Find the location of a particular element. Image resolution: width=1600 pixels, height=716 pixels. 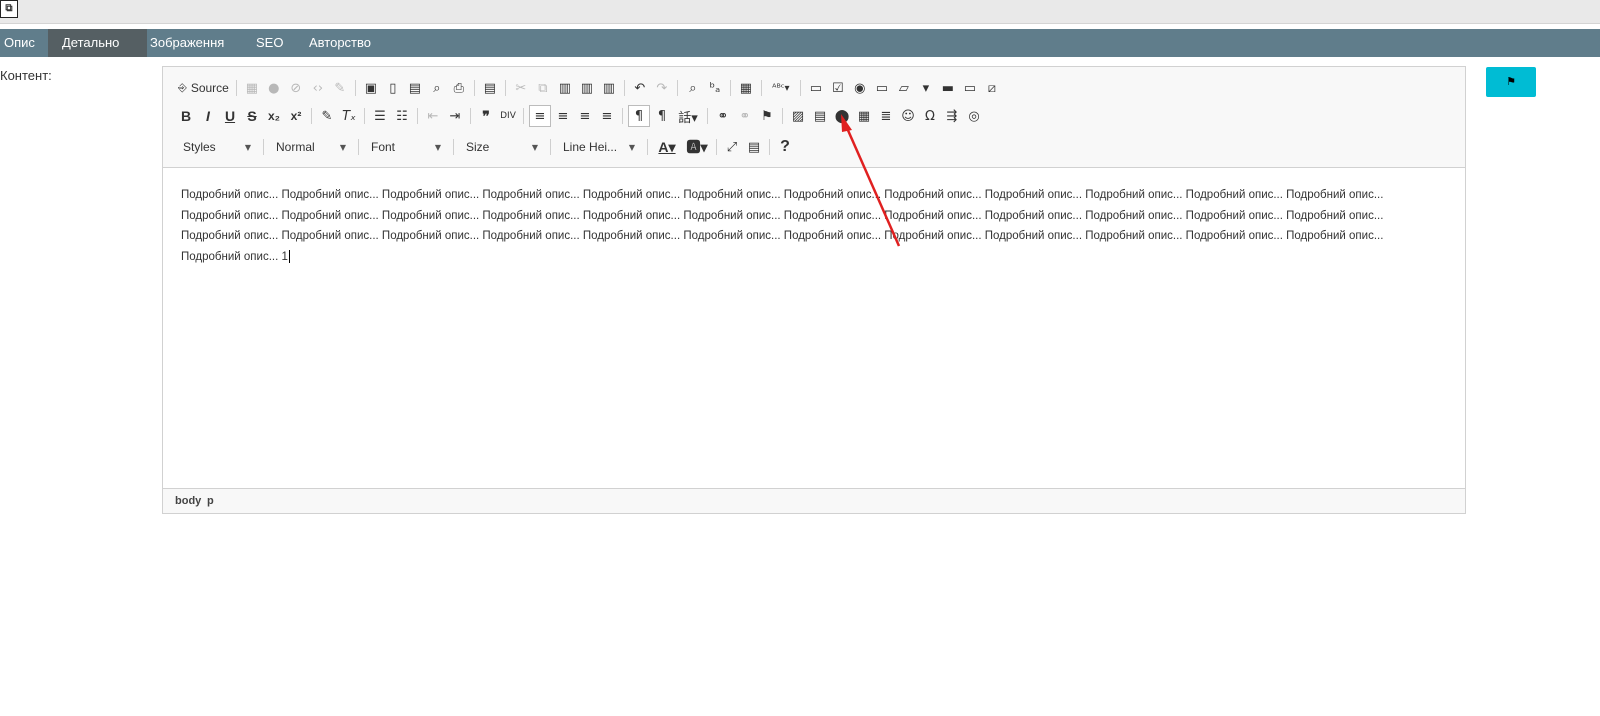

preview-icon: ⌕ is located at coordinates (437, 88).